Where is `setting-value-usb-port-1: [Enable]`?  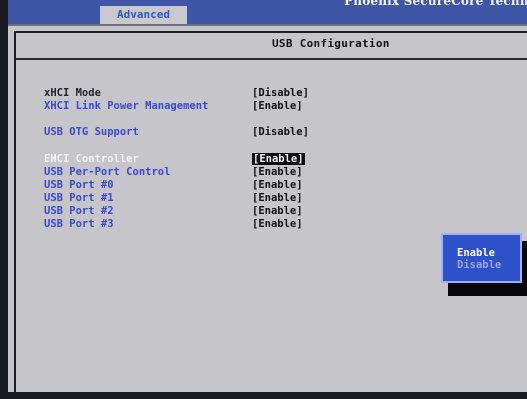 setting-value-usb-port-1: [Enable] is located at coordinates (277, 198).